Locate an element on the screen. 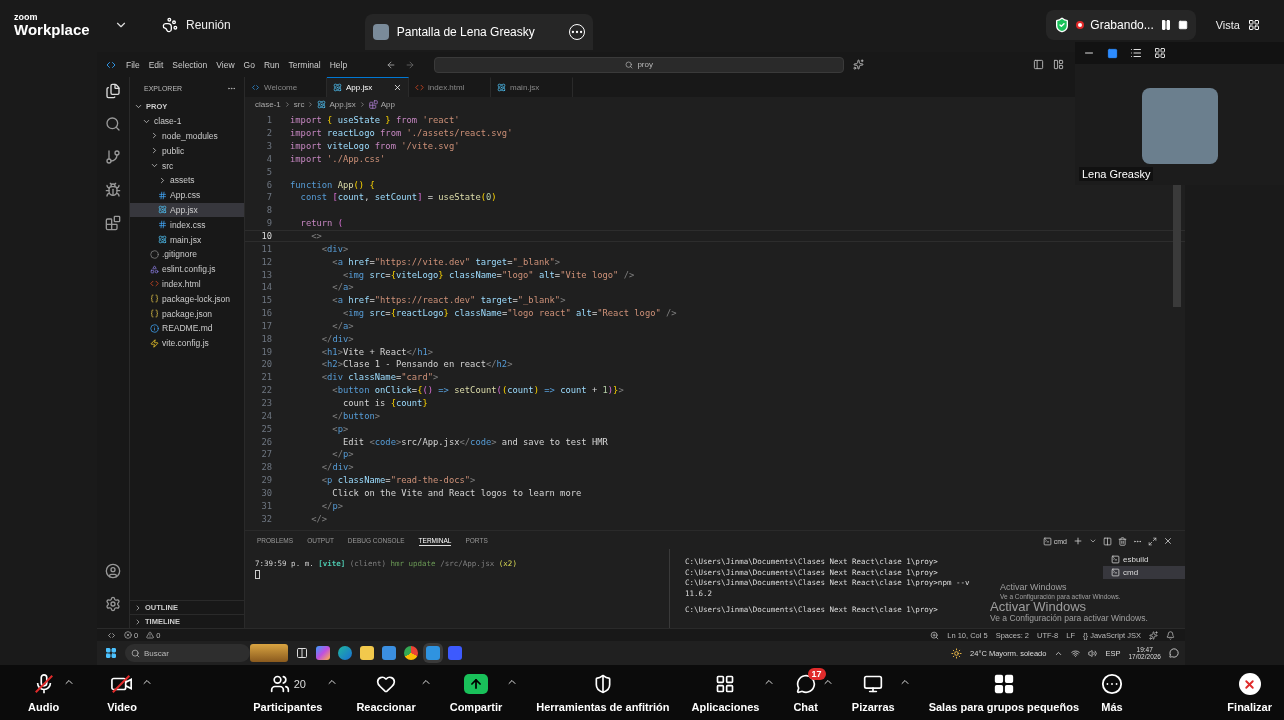  code-line: <> is located at coordinates (316, 236).